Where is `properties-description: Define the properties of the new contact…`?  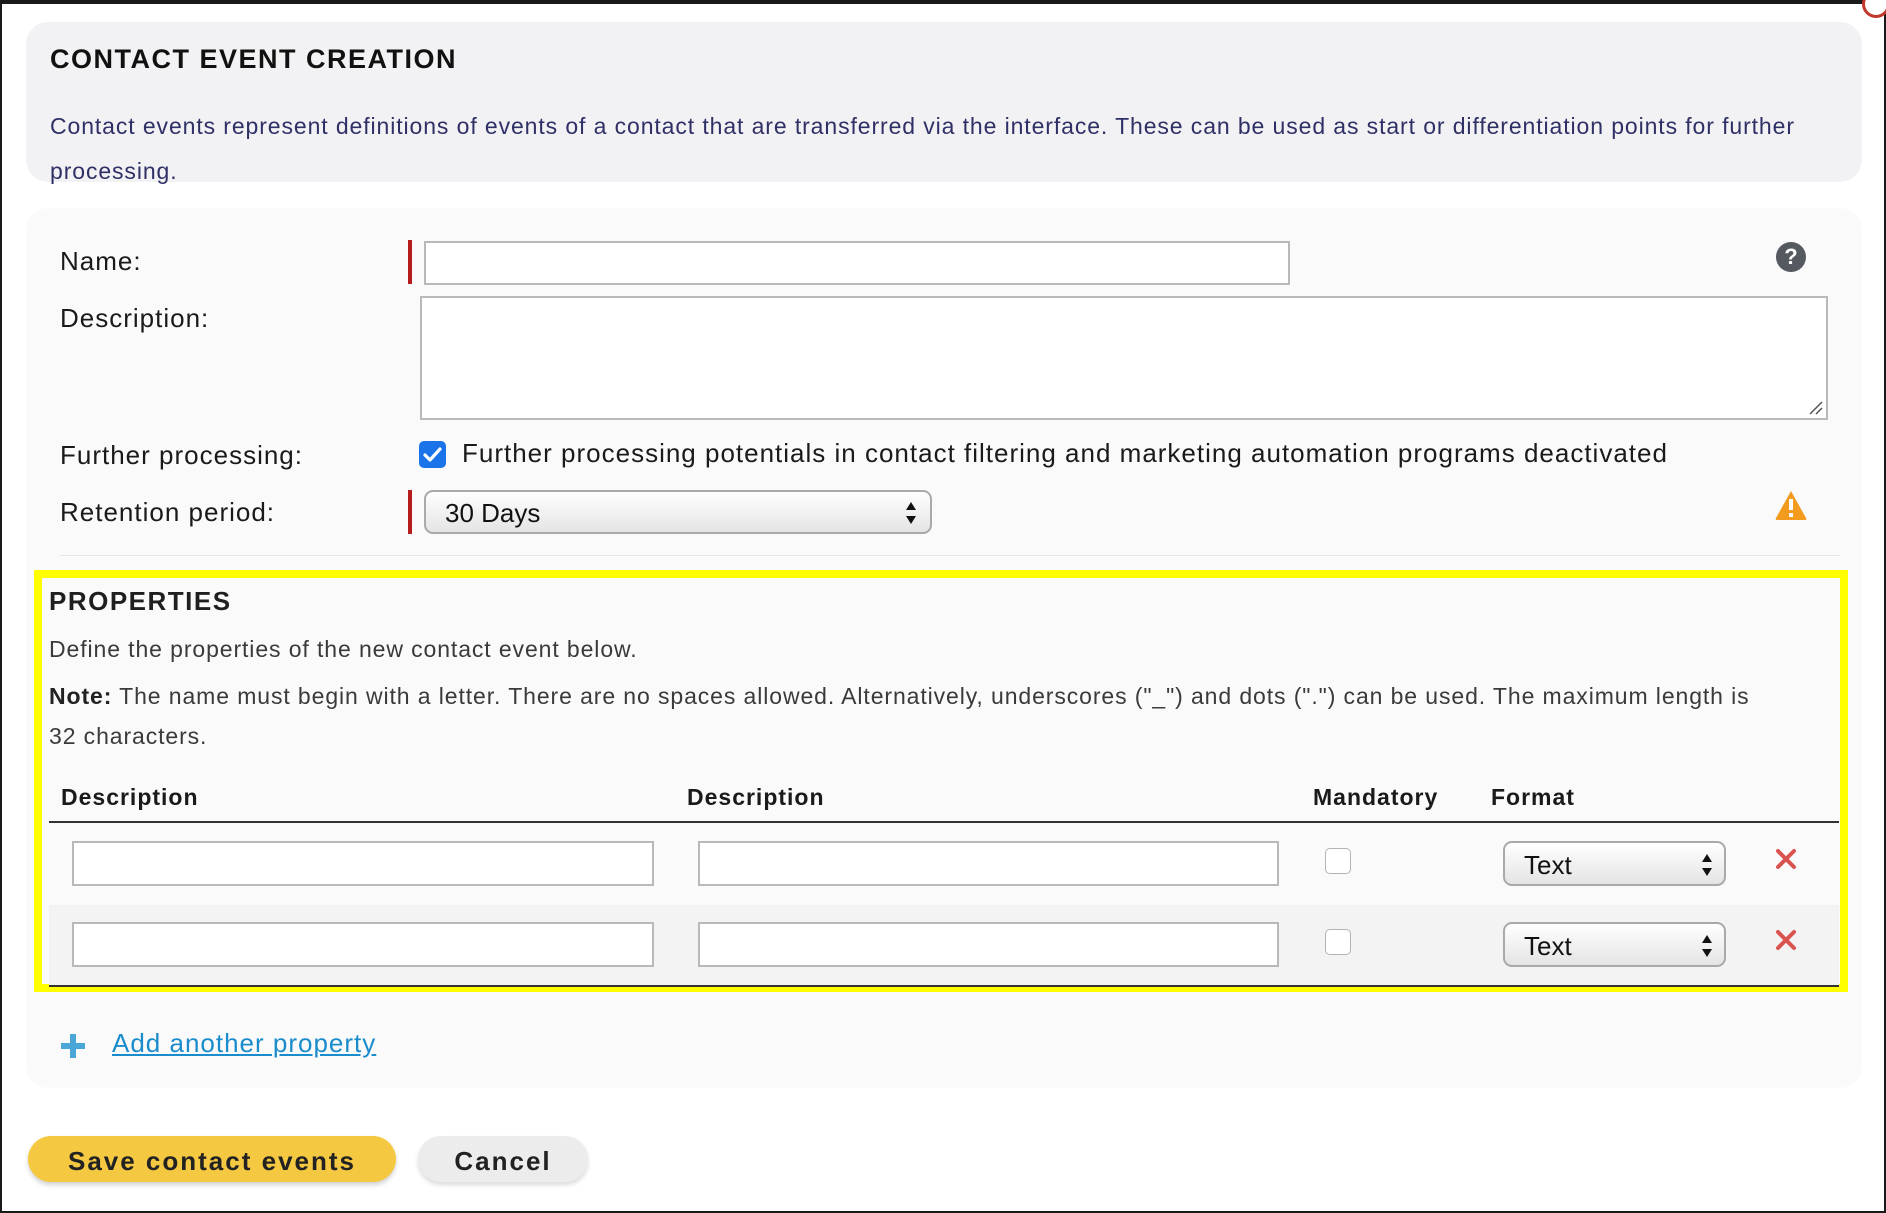 properties-description: Define the properties of the new contact… is located at coordinates (343, 649).